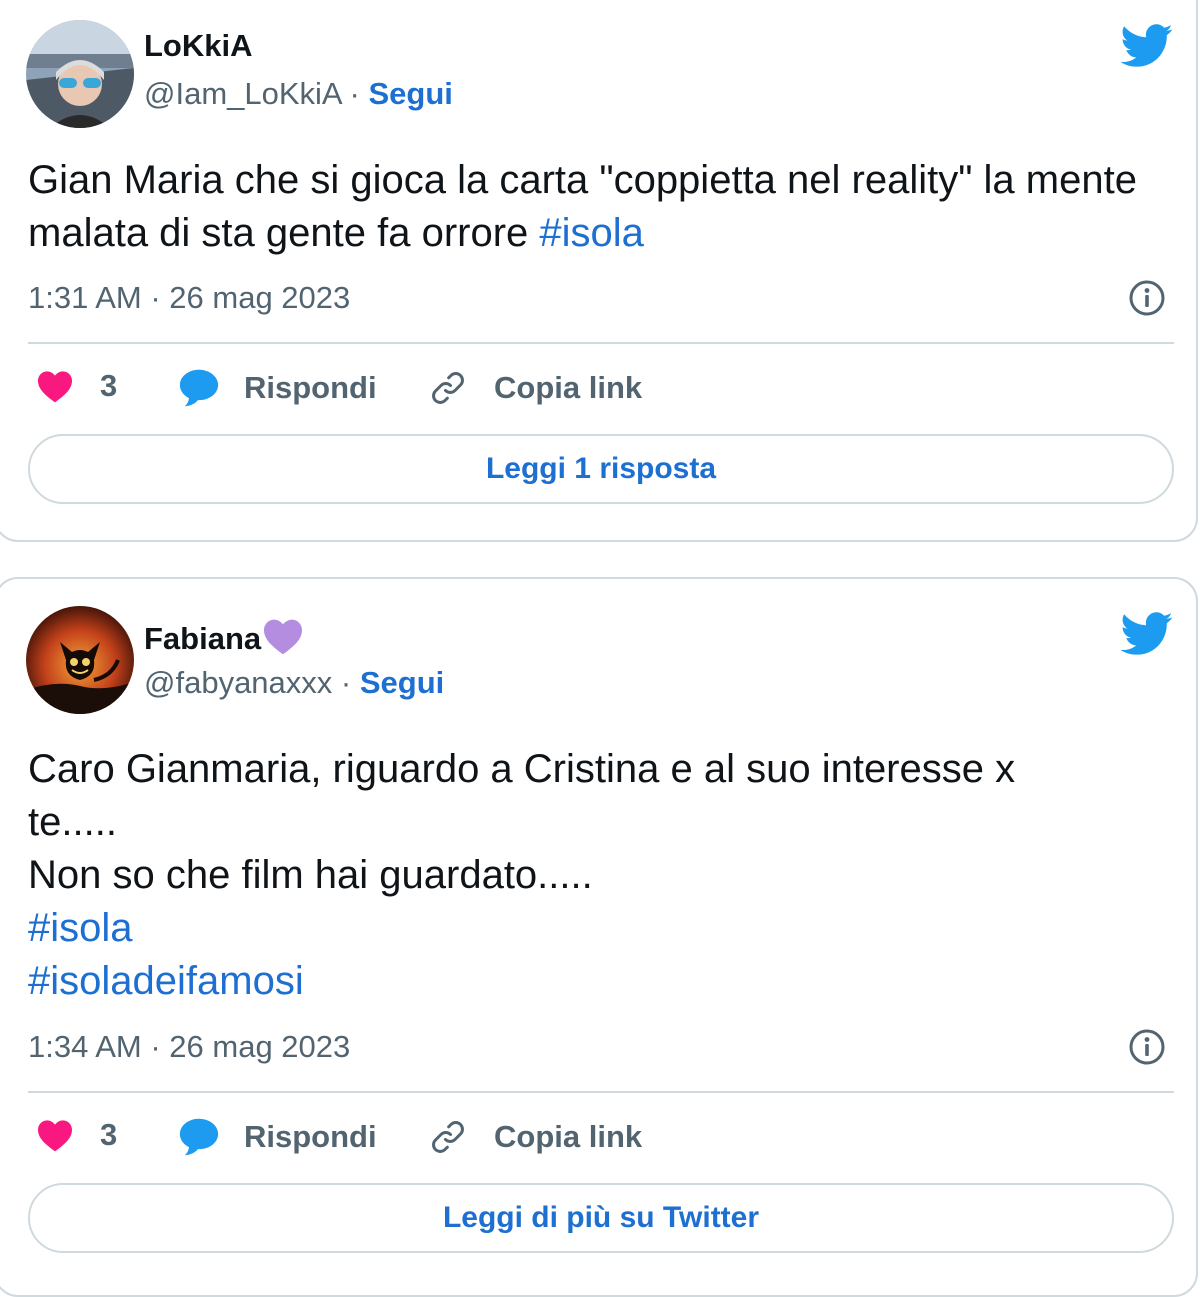 This screenshot has height=1297, width=1200. I want to click on display-name: Fabiana, so click(224, 637).